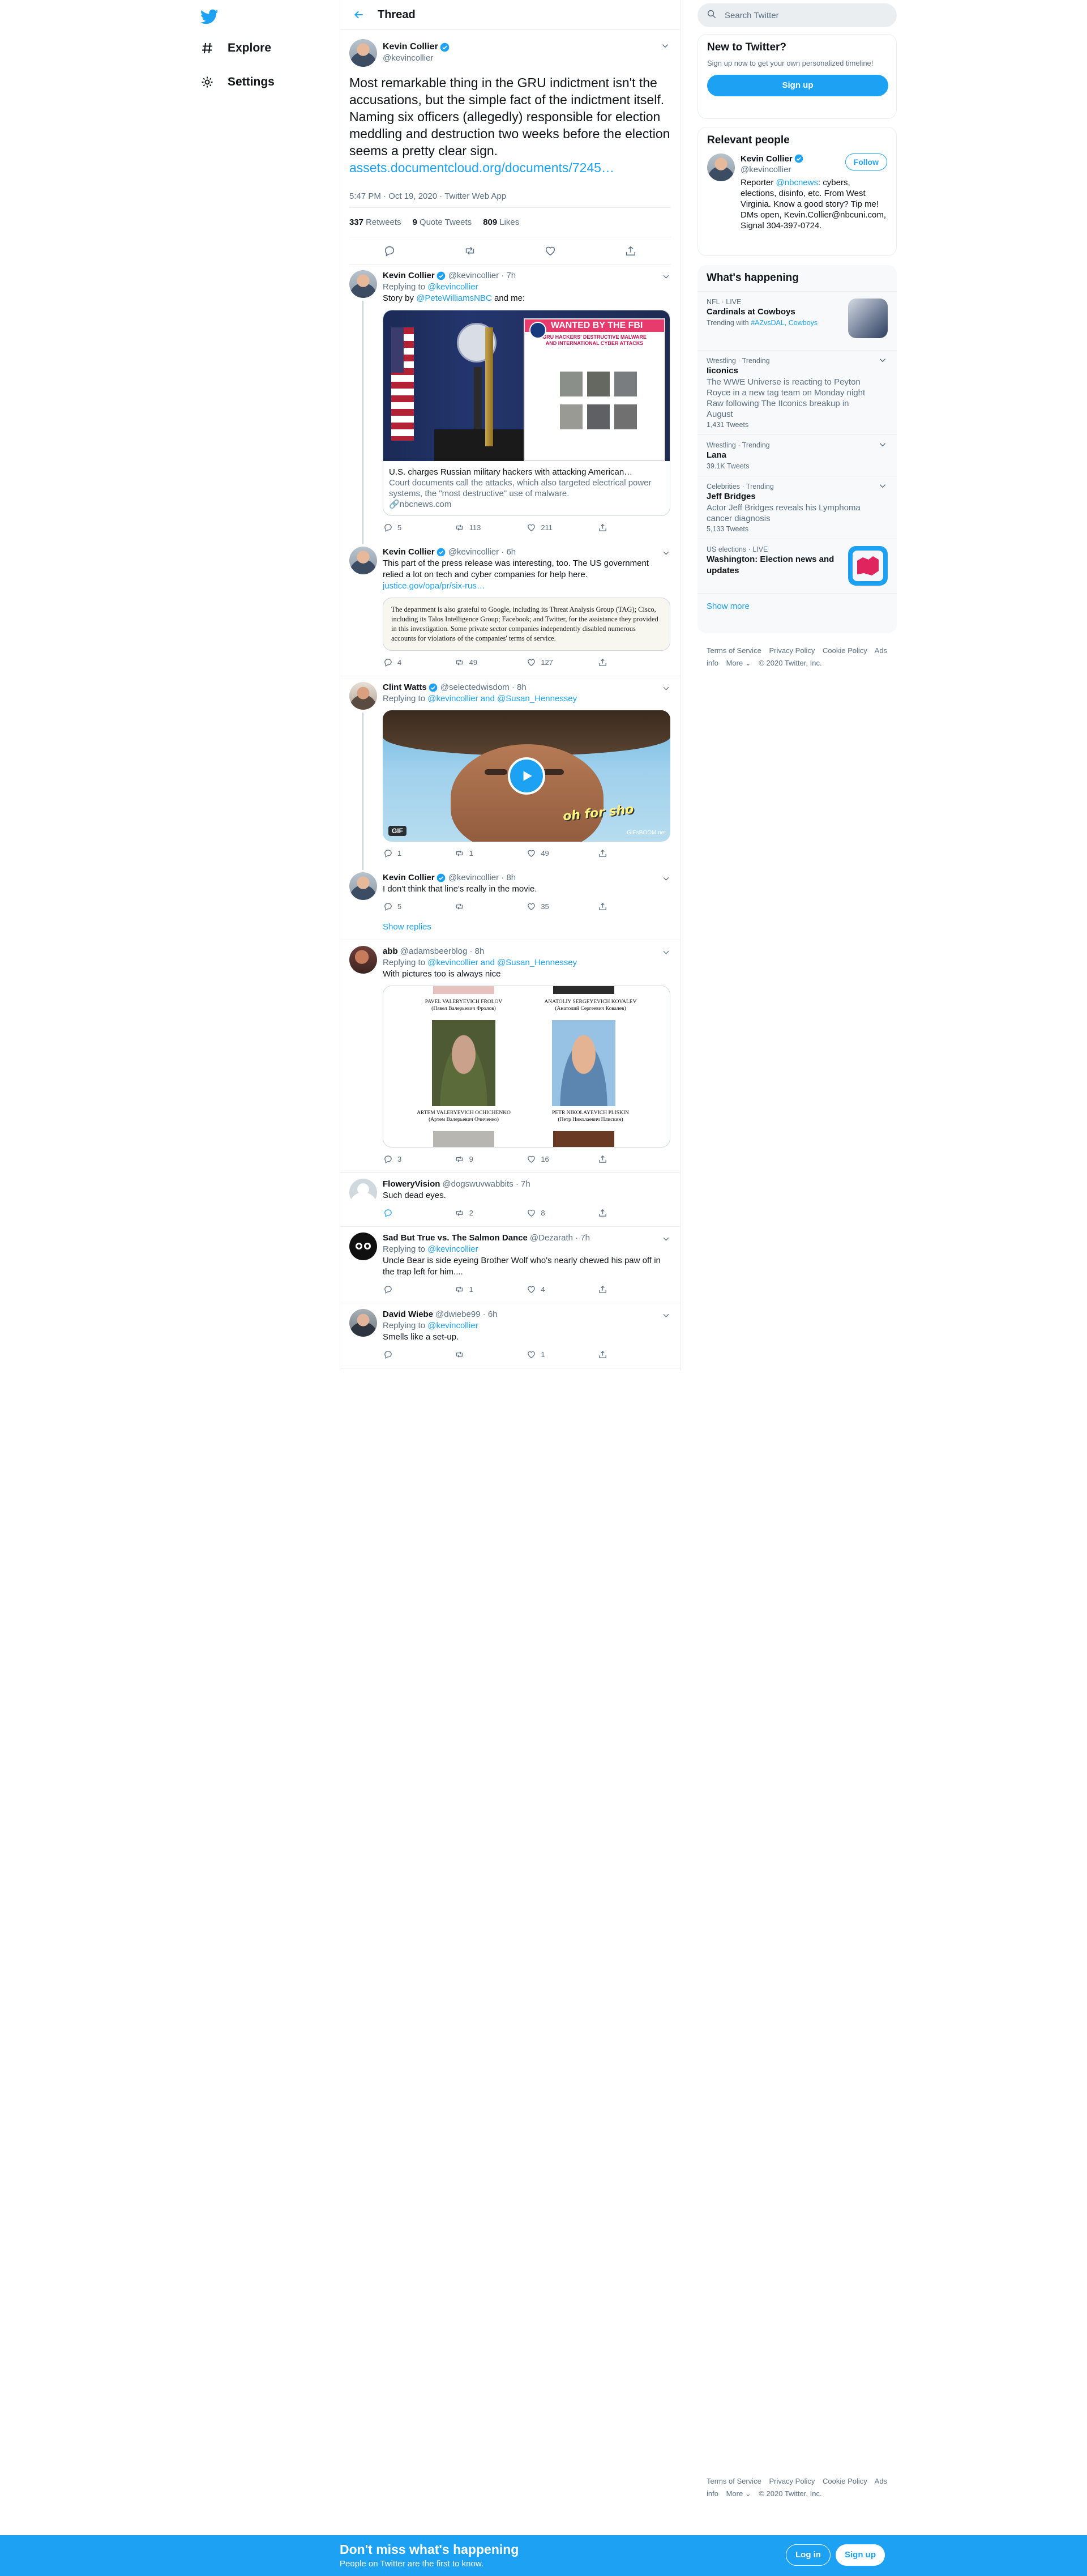 Image resolution: width=1087 pixels, height=2576 pixels. I want to click on reply-icon, so click(390, 251).